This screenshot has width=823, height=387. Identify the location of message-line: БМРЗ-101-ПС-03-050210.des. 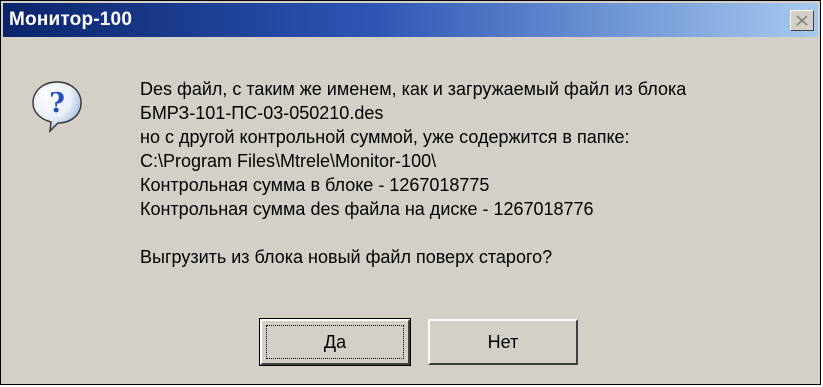
(262, 113).